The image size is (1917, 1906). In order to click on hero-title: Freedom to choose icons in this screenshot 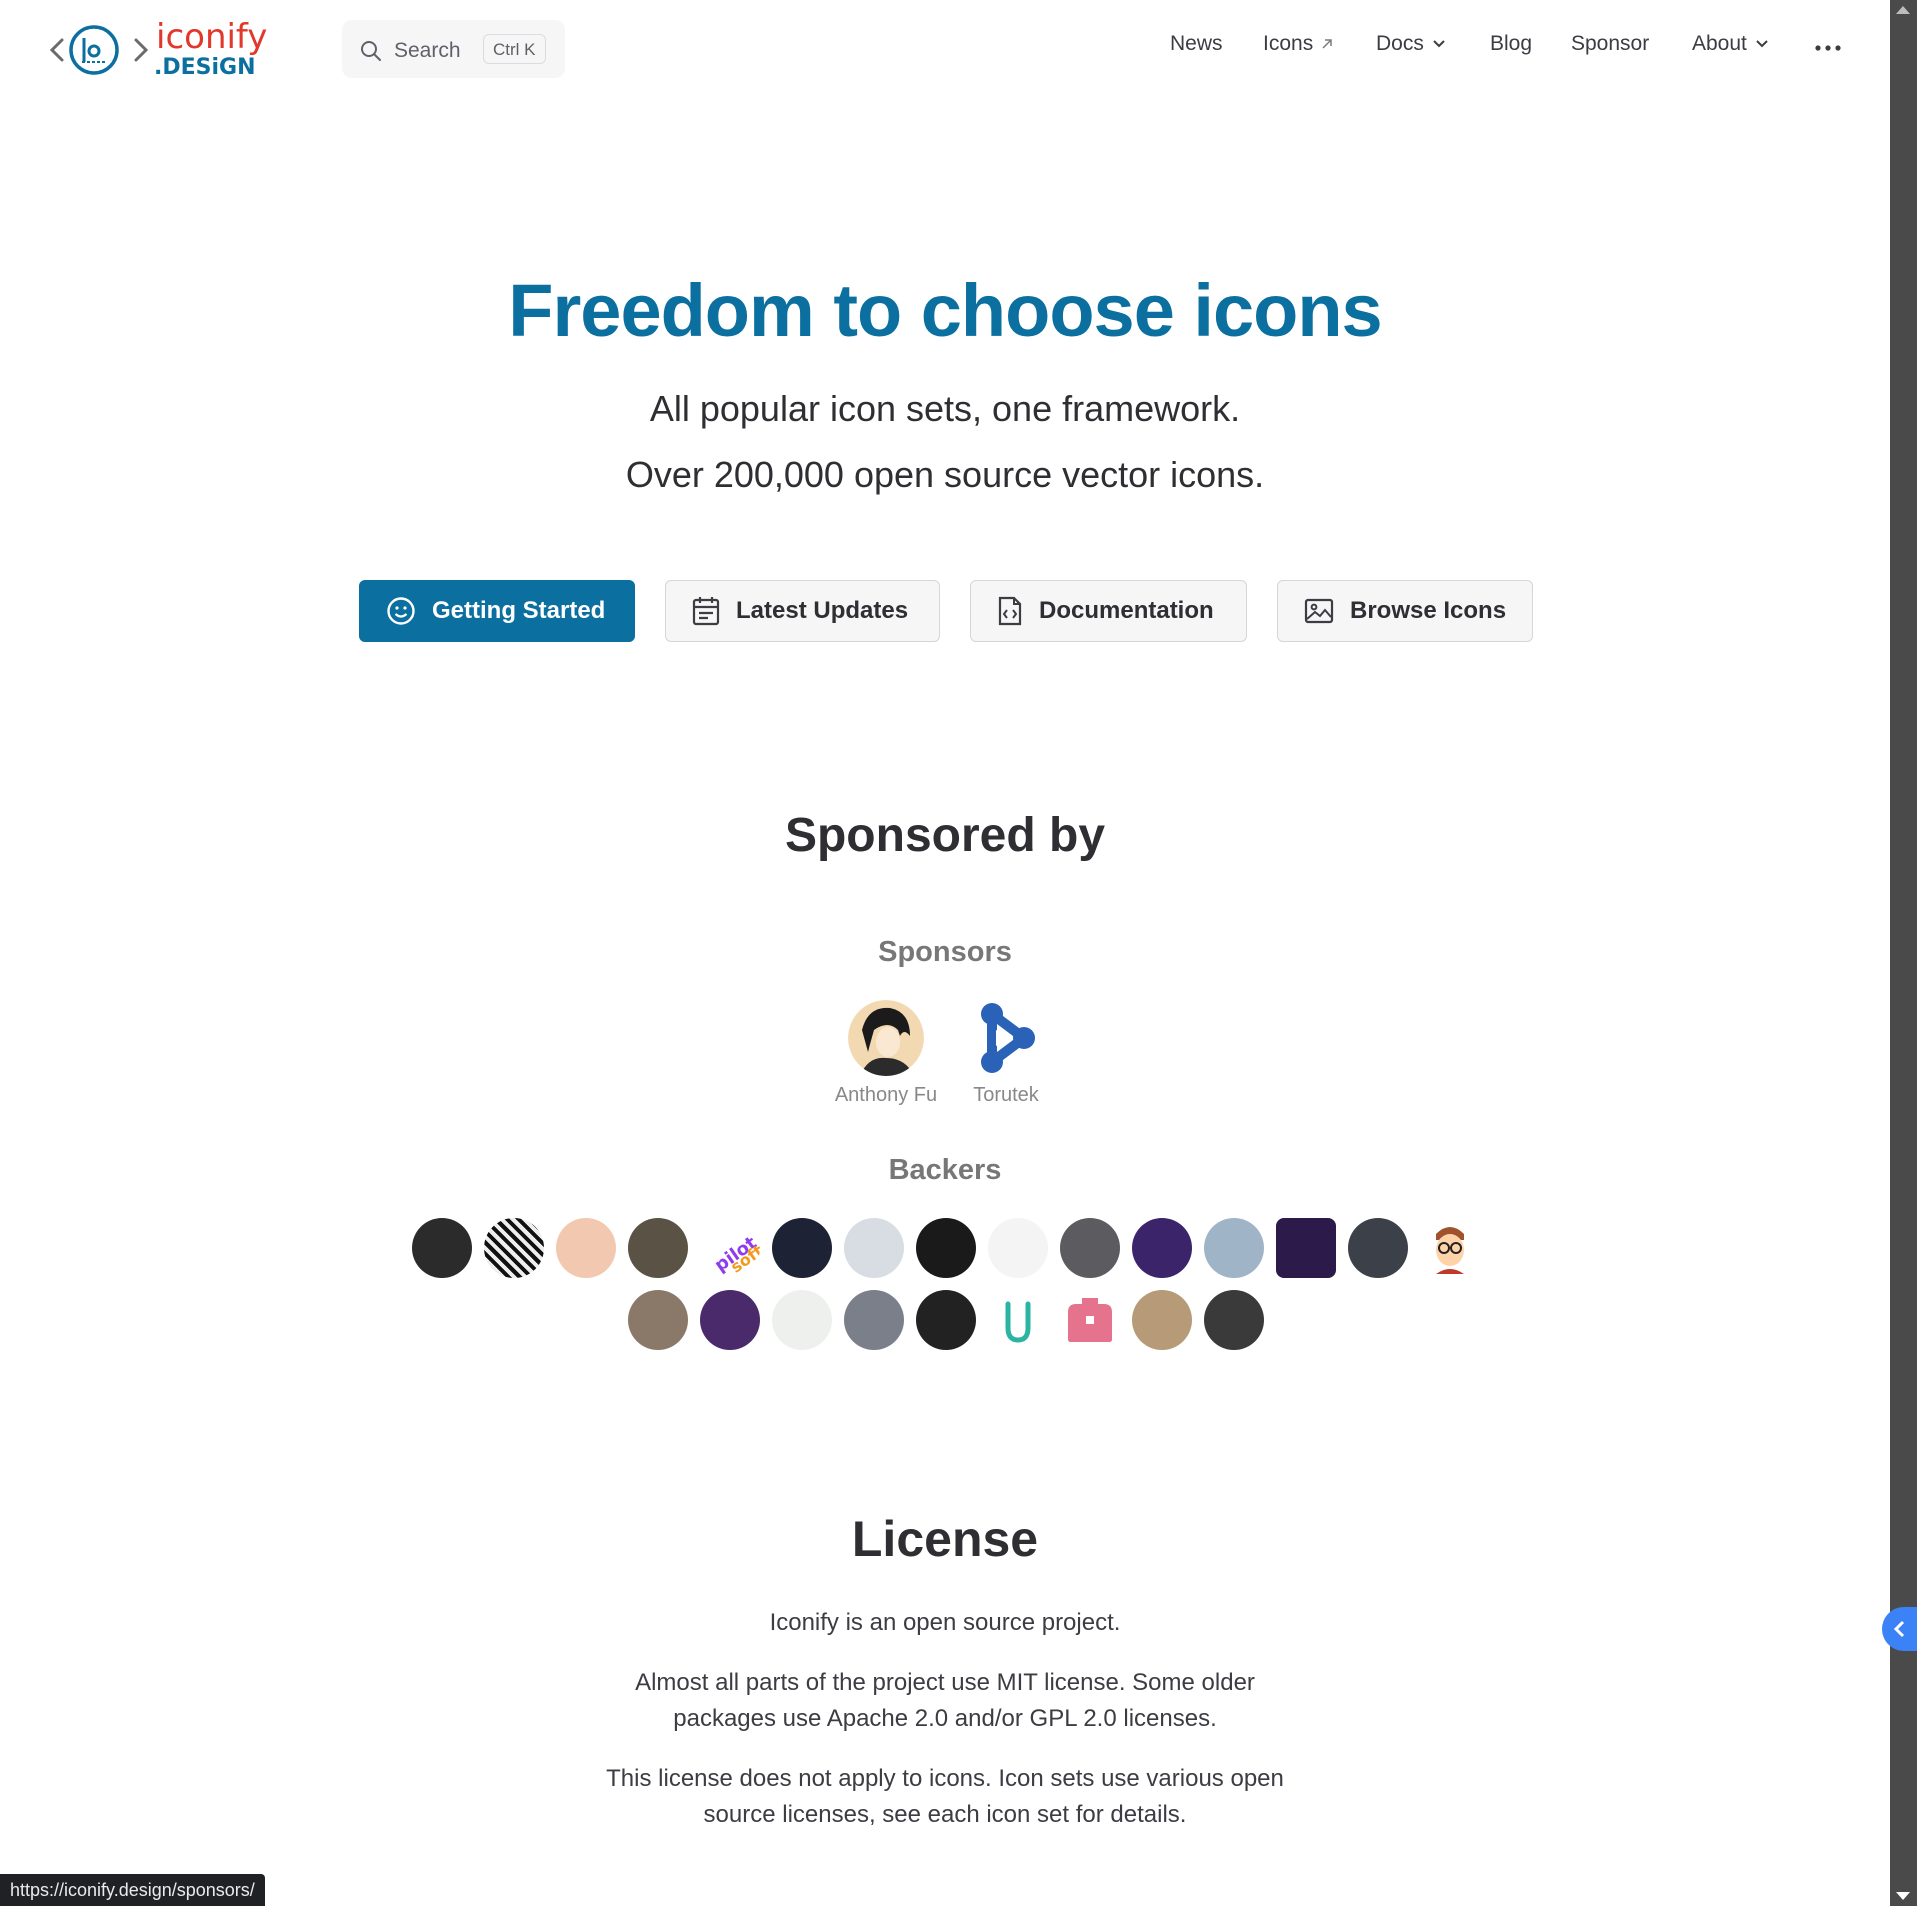, I will do `click(945, 310)`.